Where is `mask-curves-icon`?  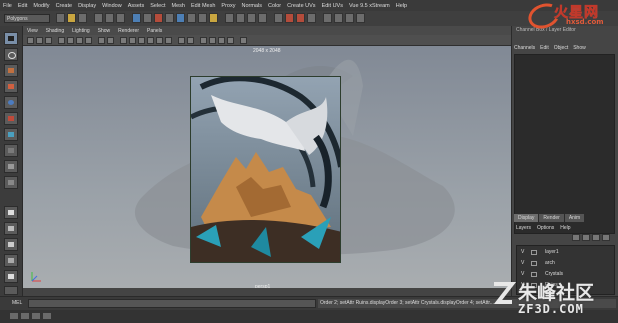 mask-curves-icon is located at coordinates (158, 18).